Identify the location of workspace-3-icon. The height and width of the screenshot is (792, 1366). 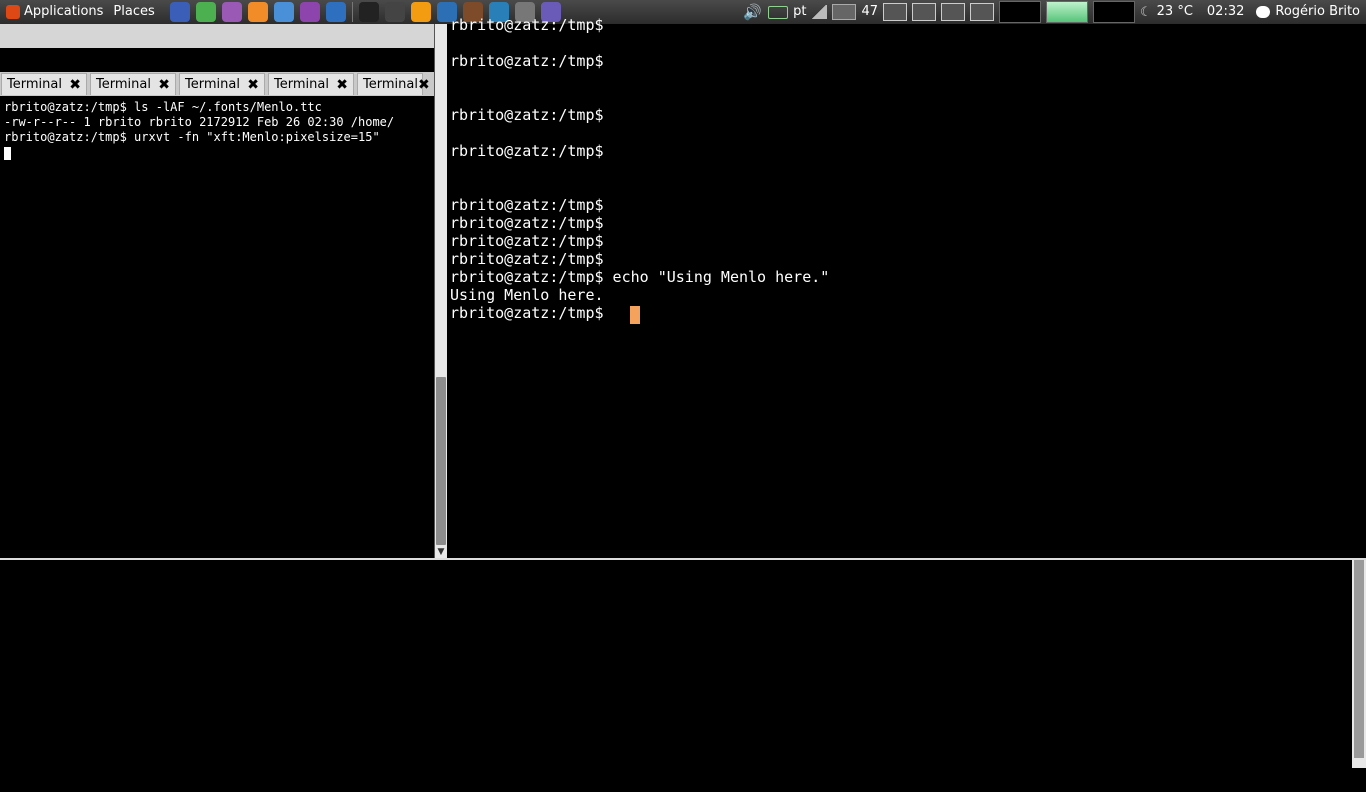
(952, 12).